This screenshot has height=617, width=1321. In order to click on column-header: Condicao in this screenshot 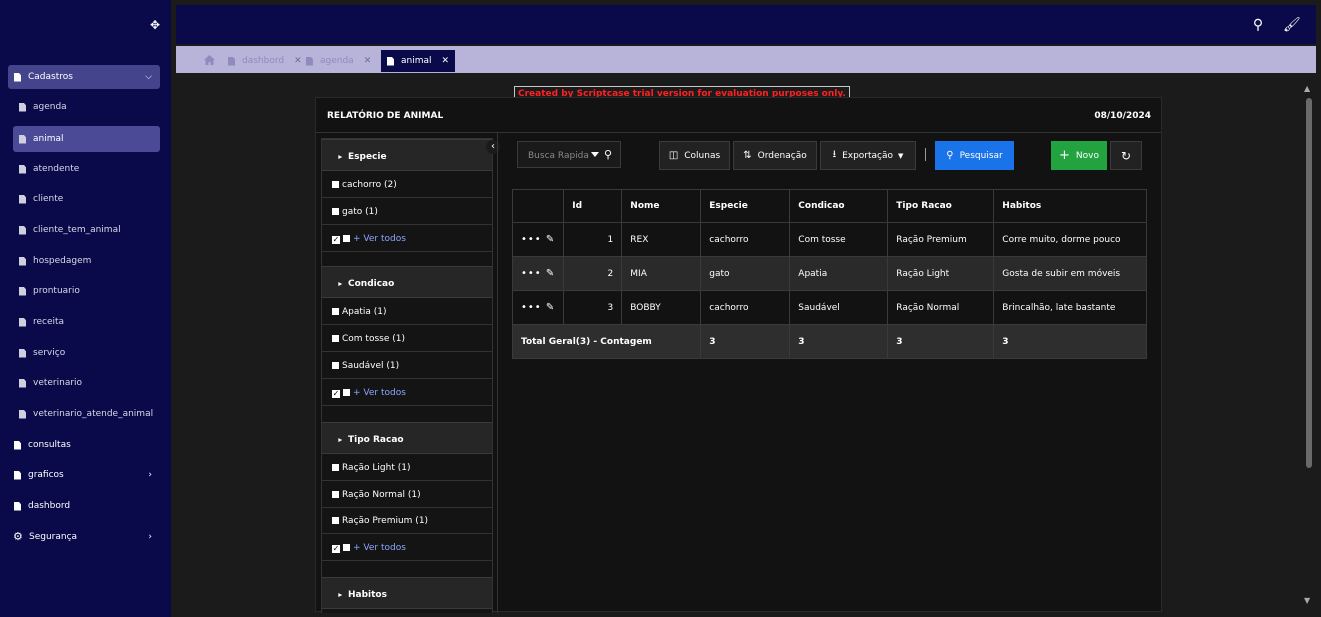, I will do `click(839, 206)`.